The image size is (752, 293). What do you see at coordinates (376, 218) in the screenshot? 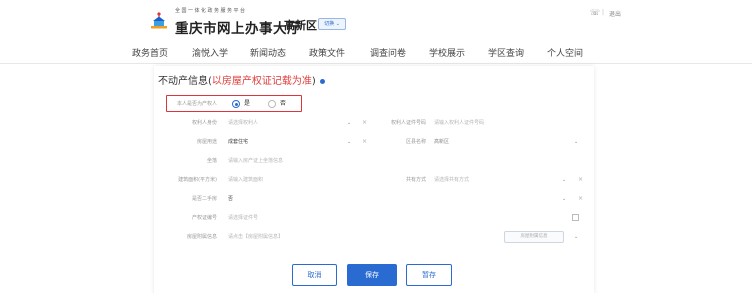
I see `form-row-cert-no: 产权证编号 请选择证件号` at bounding box center [376, 218].